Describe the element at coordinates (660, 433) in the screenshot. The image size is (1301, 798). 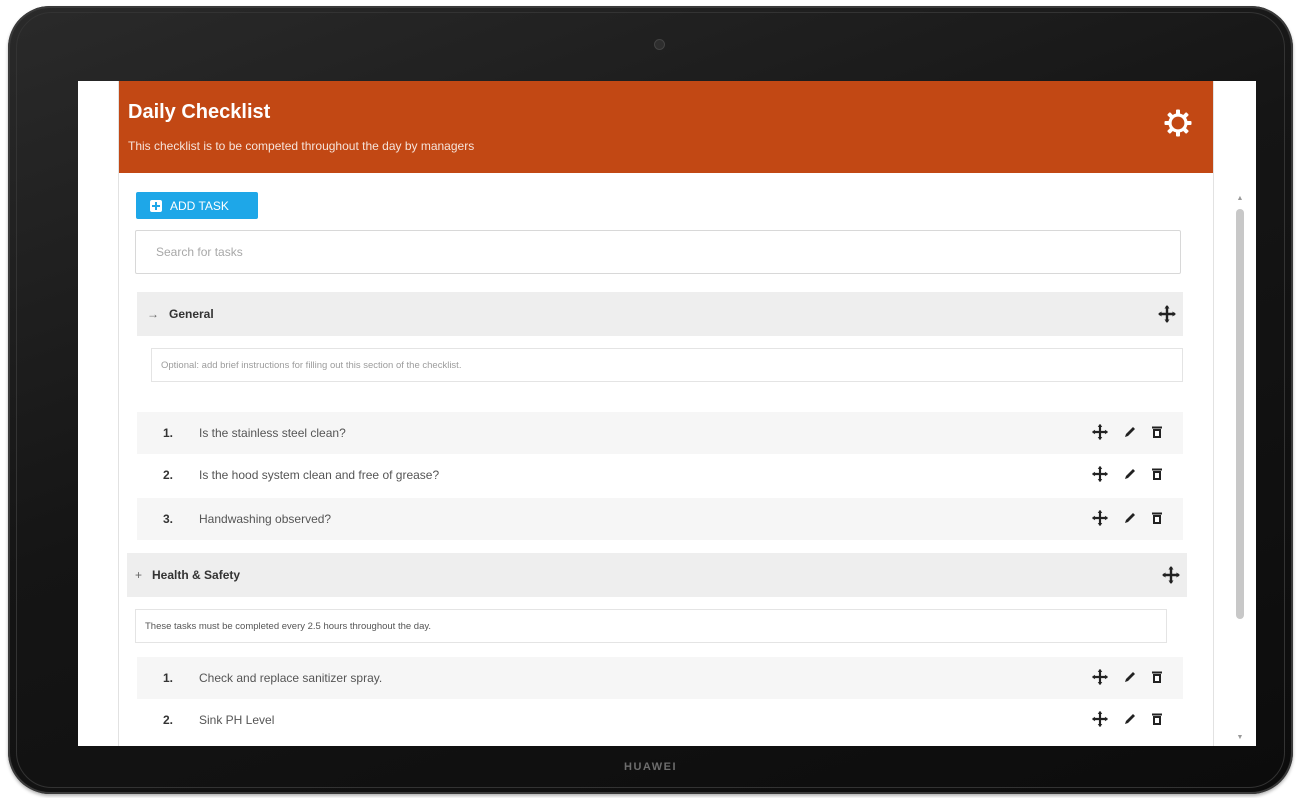
I see `task-row: 1. Is the stainless steel clean?` at that location.